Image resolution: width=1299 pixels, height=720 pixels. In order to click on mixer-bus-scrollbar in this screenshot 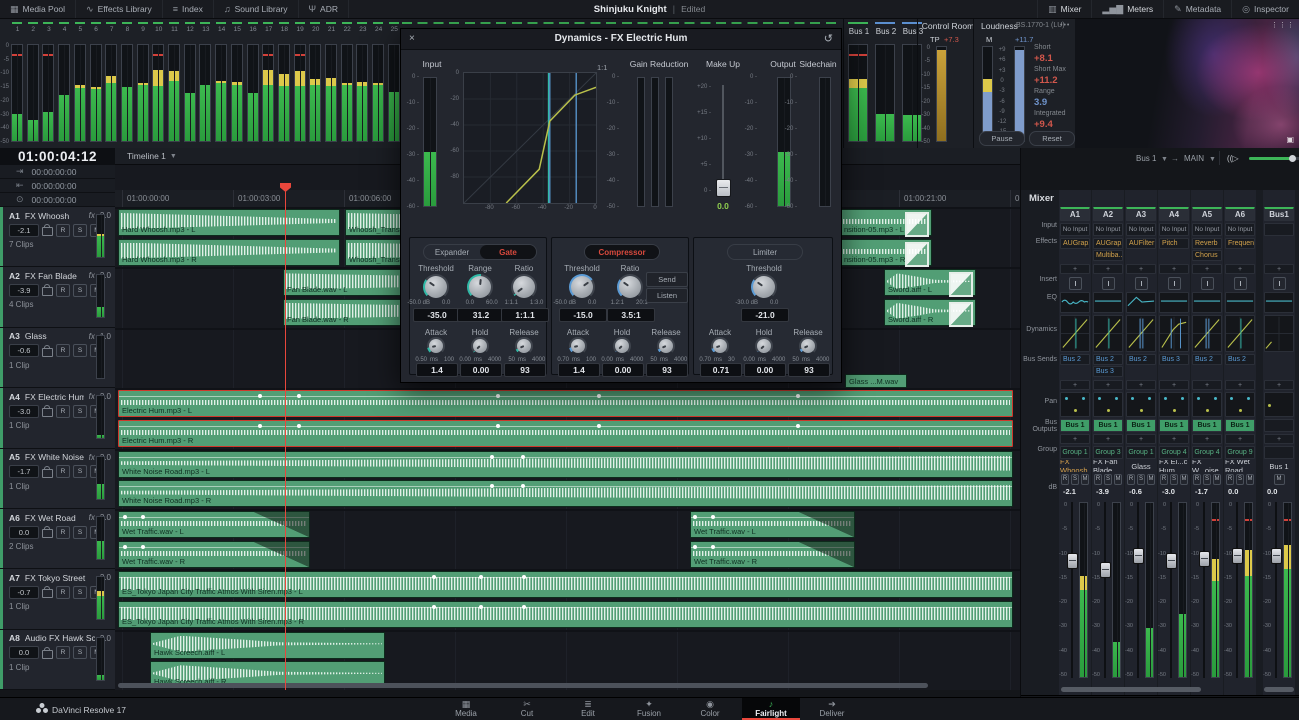, I will do `click(1279, 689)`.